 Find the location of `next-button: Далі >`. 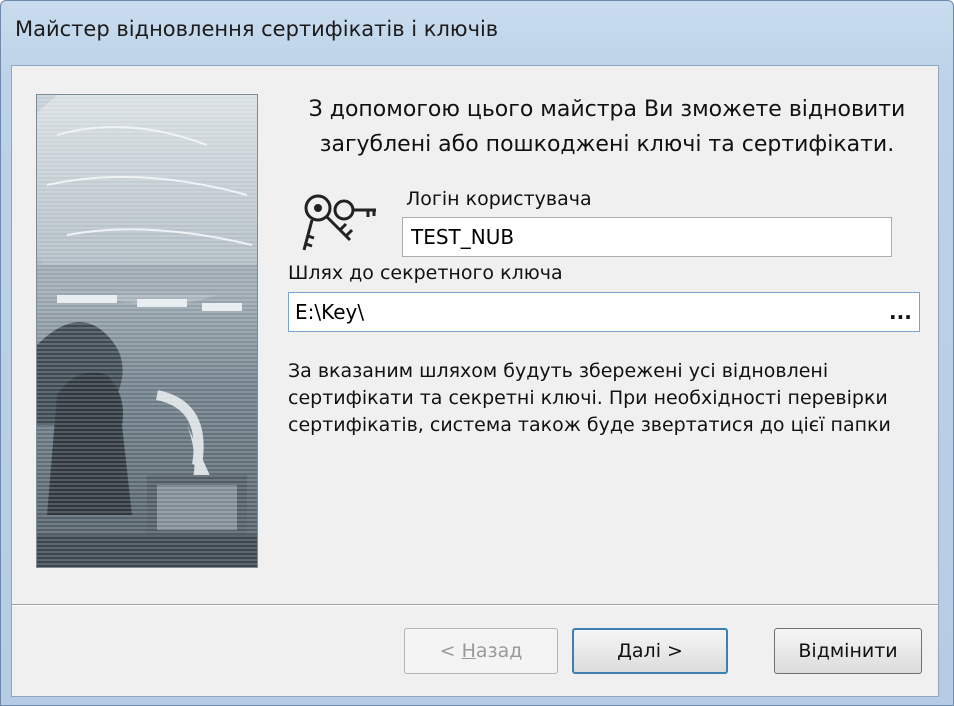

next-button: Далі > is located at coordinates (650, 651).